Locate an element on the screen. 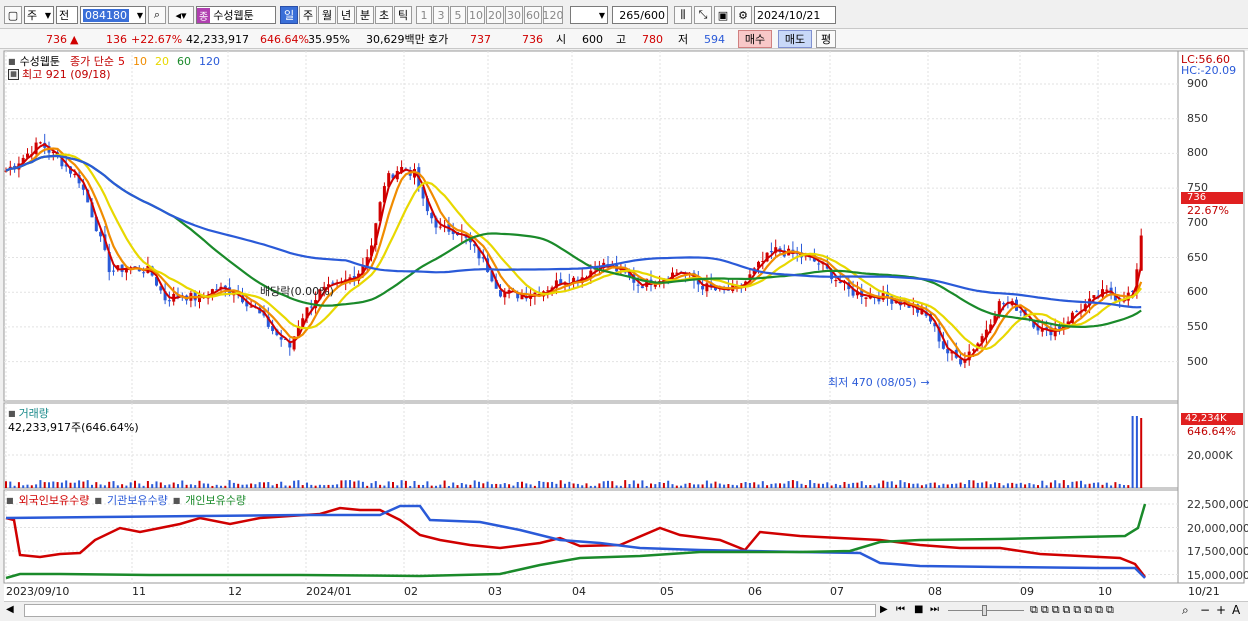 The width and height of the screenshot is (1248, 621). min-price-label: 최저 470 (08/05) is located at coordinates (872, 382).